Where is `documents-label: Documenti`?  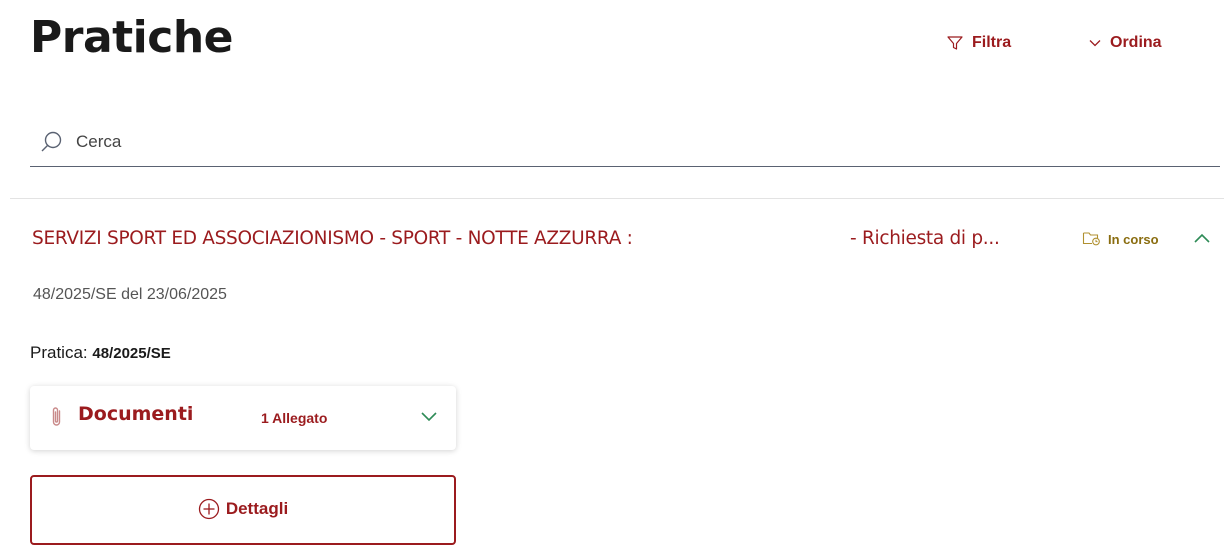 documents-label: Documenti is located at coordinates (136, 414).